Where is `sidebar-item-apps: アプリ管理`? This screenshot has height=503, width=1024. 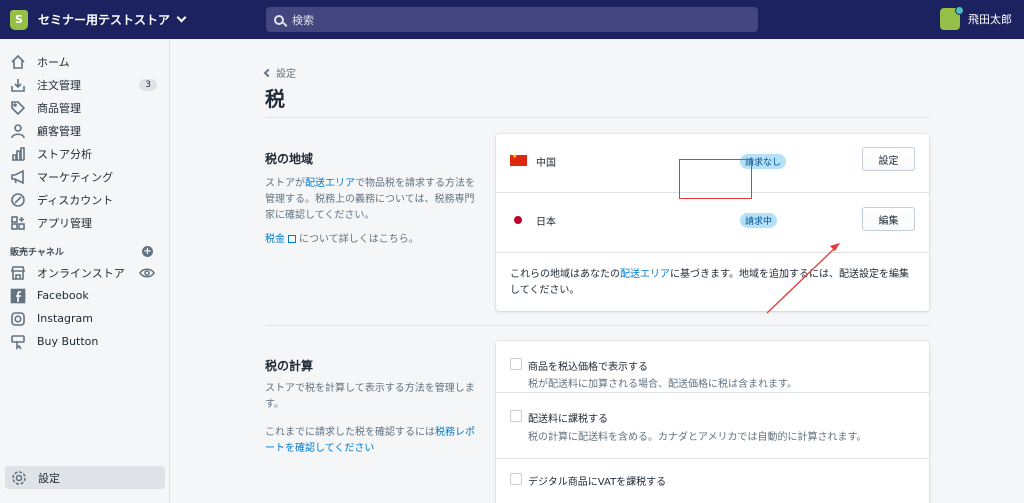 sidebar-item-apps: アプリ管理 is located at coordinates (84, 222).